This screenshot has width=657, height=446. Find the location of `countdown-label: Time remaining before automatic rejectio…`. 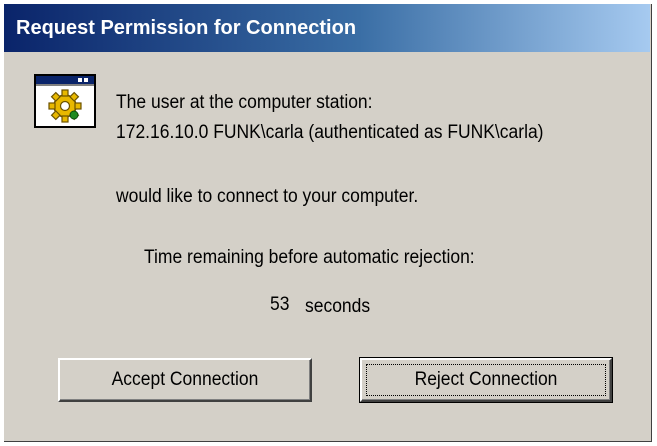

countdown-label: Time remaining before automatic rejectio… is located at coordinates (309, 257).